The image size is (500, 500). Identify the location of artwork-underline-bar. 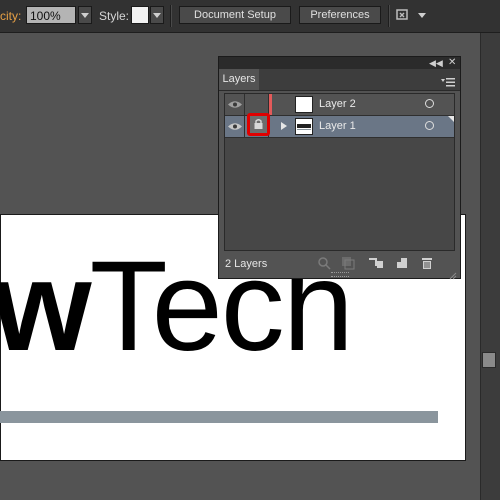
(219, 417).